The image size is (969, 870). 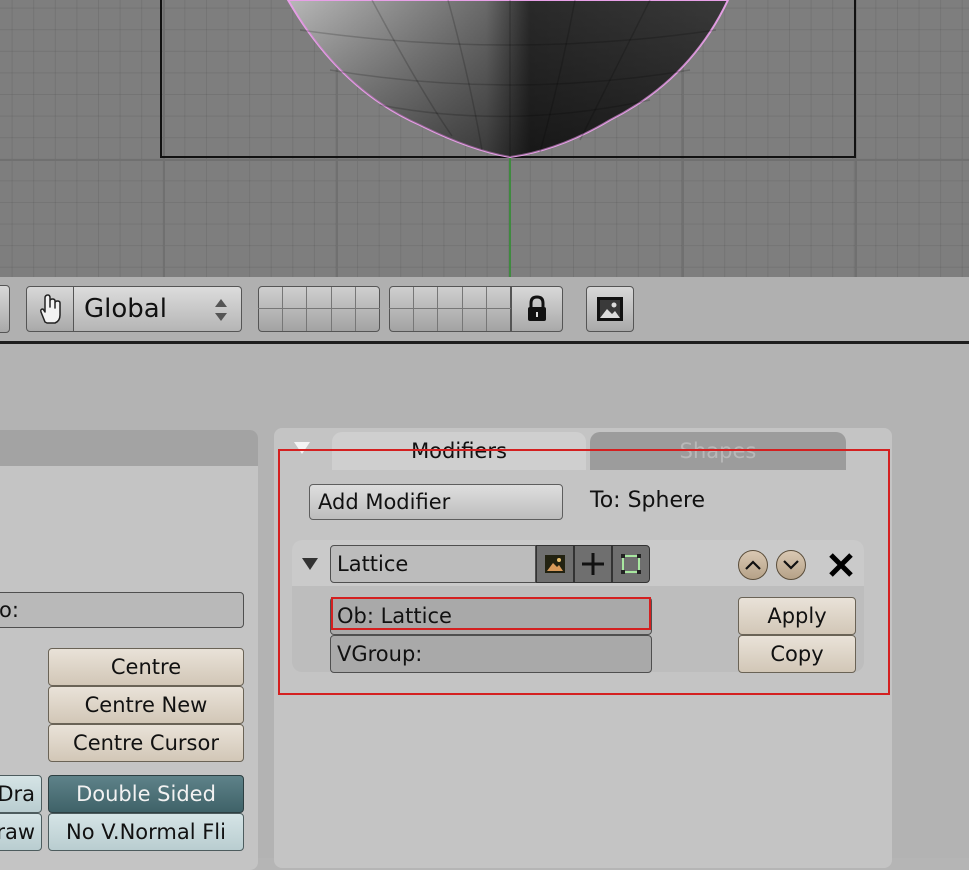 What do you see at coordinates (221, 310) in the screenshot?
I see `updown-arrows-icon` at bounding box center [221, 310].